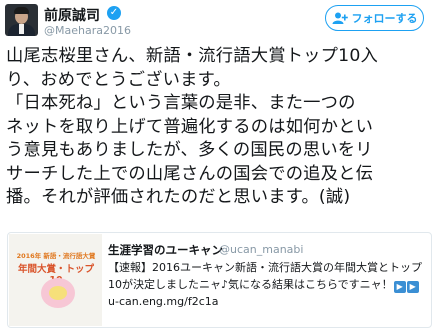 The image size is (438, 336). I want to click on avatar, so click(21, 20).